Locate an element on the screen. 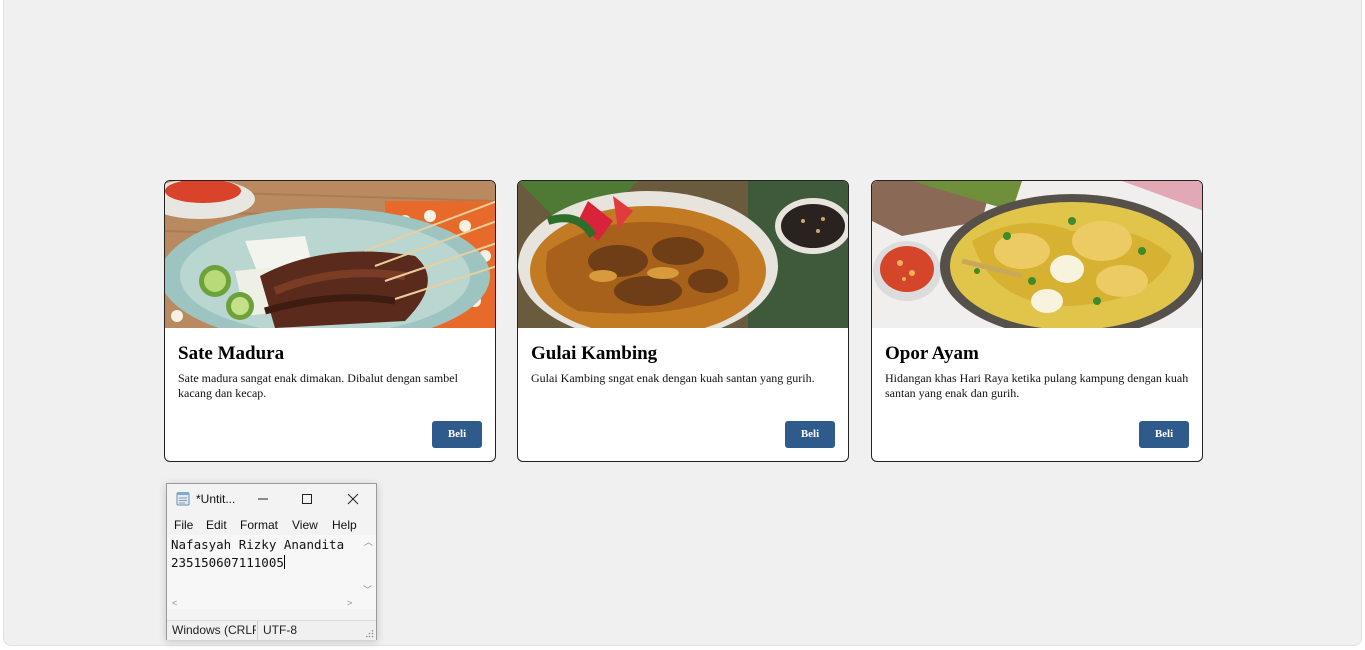 The image size is (1365, 650). encoding-status: UTF-8 is located at coordinates (280, 630).